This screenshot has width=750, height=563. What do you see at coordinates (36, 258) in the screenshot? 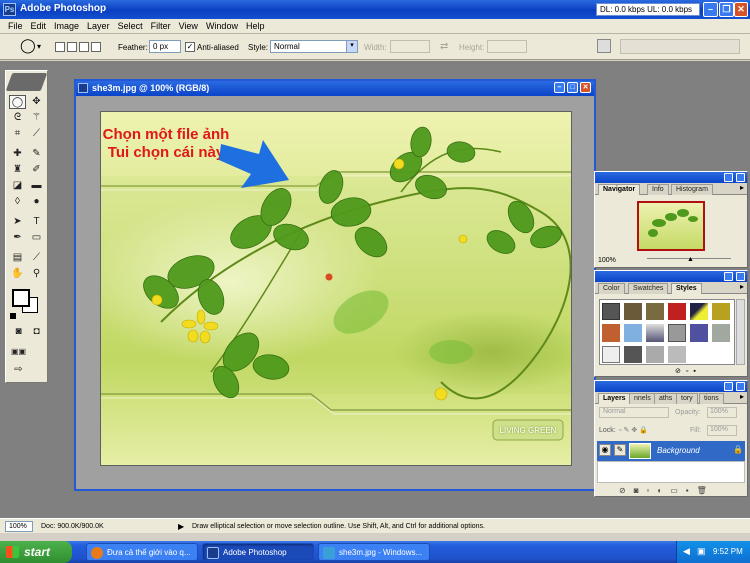
I see `eyedropper-icon: ⟋` at bounding box center [36, 258].